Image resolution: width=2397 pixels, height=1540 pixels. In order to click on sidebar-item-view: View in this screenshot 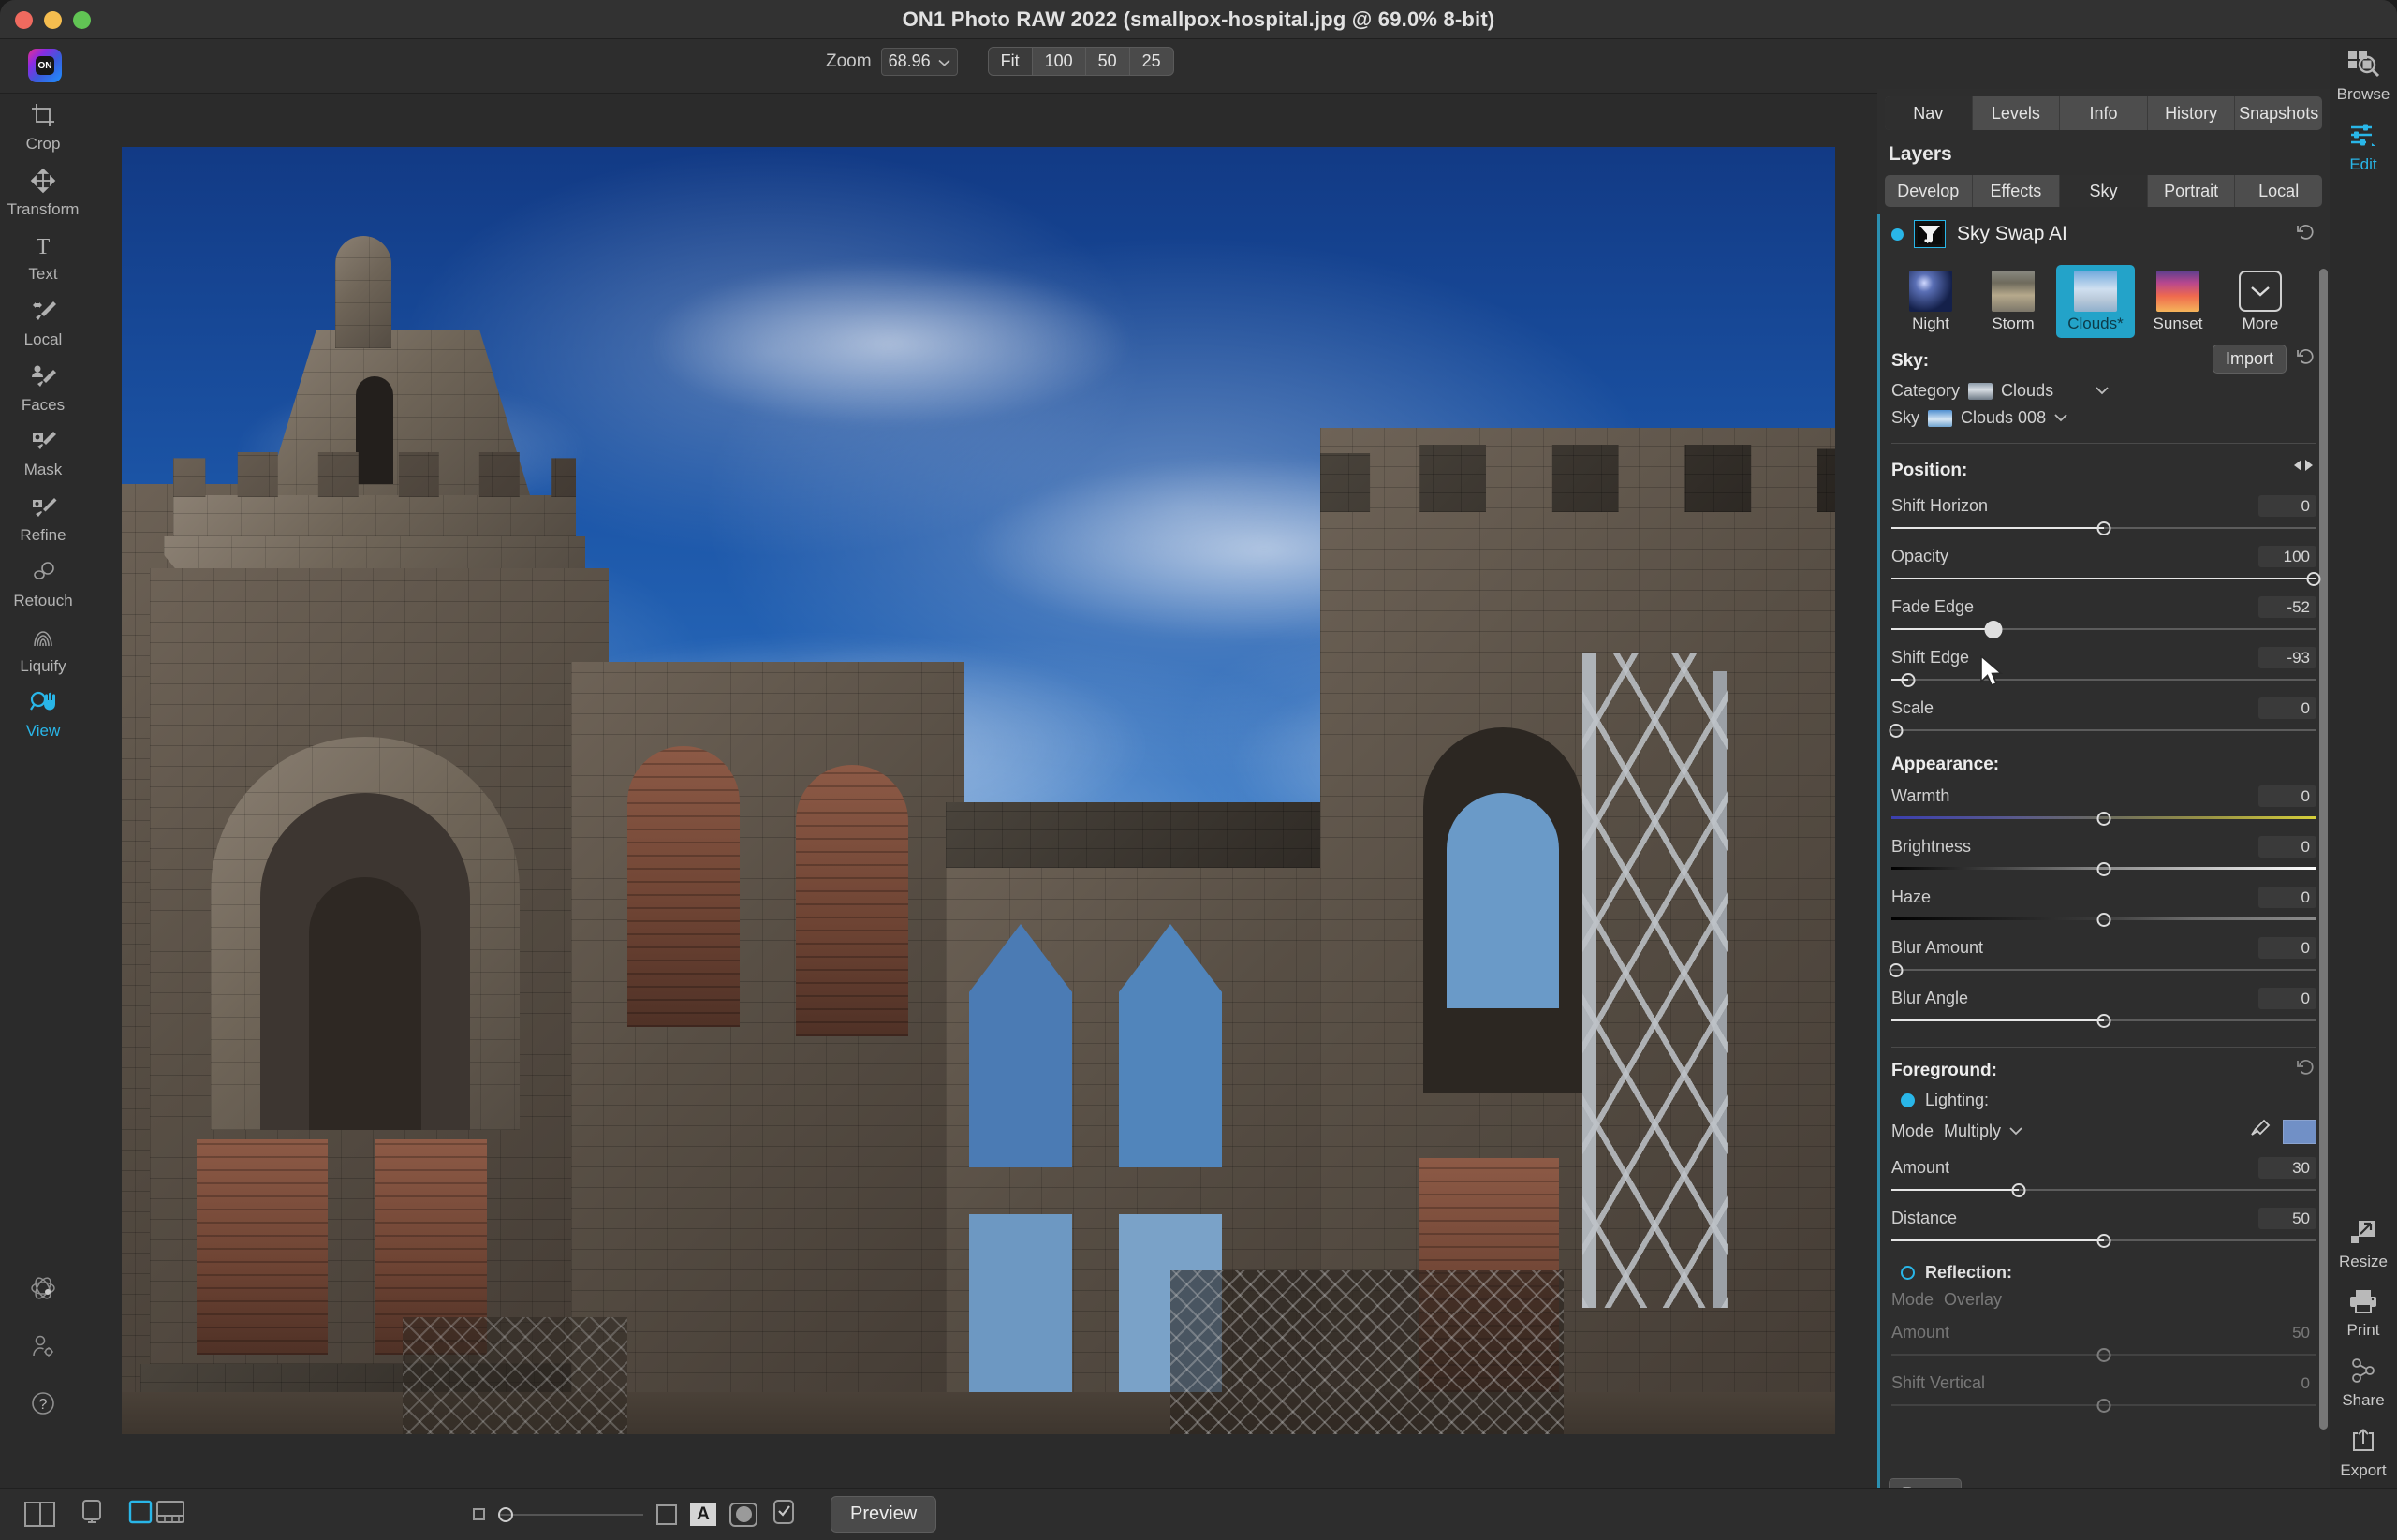, I will do `click(43, 713)`.